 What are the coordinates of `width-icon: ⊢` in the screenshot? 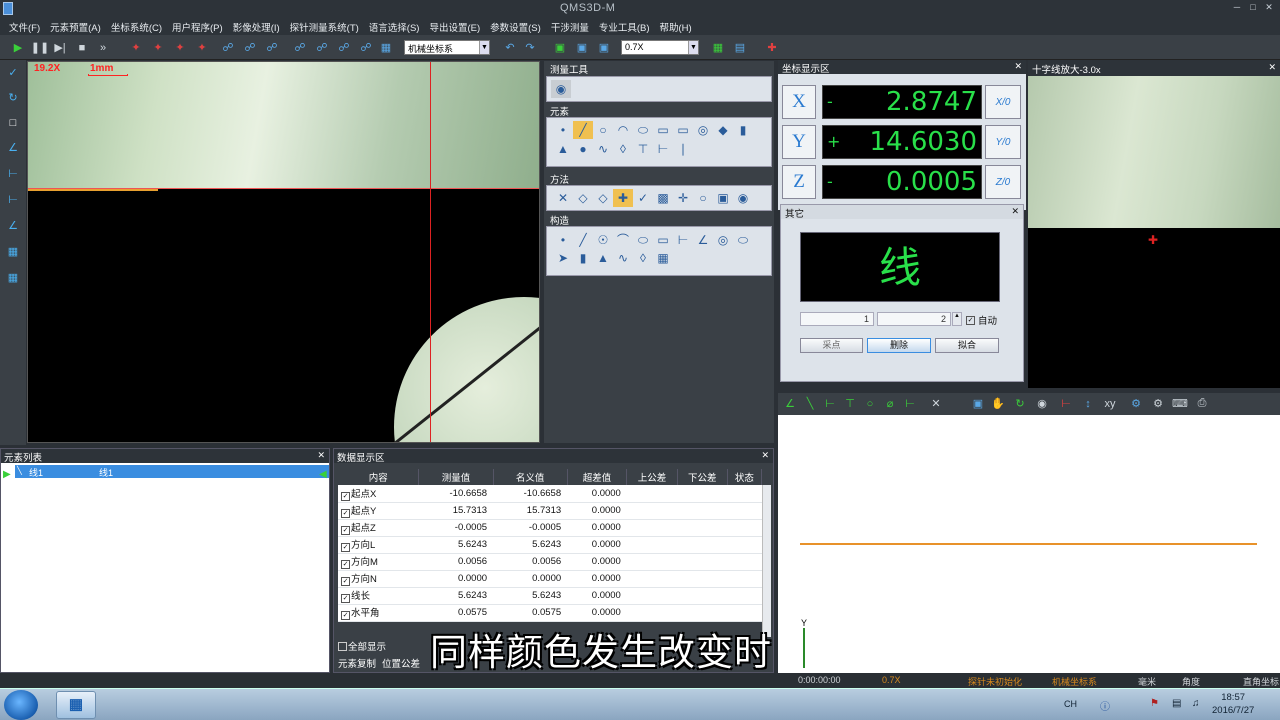 It's located at (663, 149).